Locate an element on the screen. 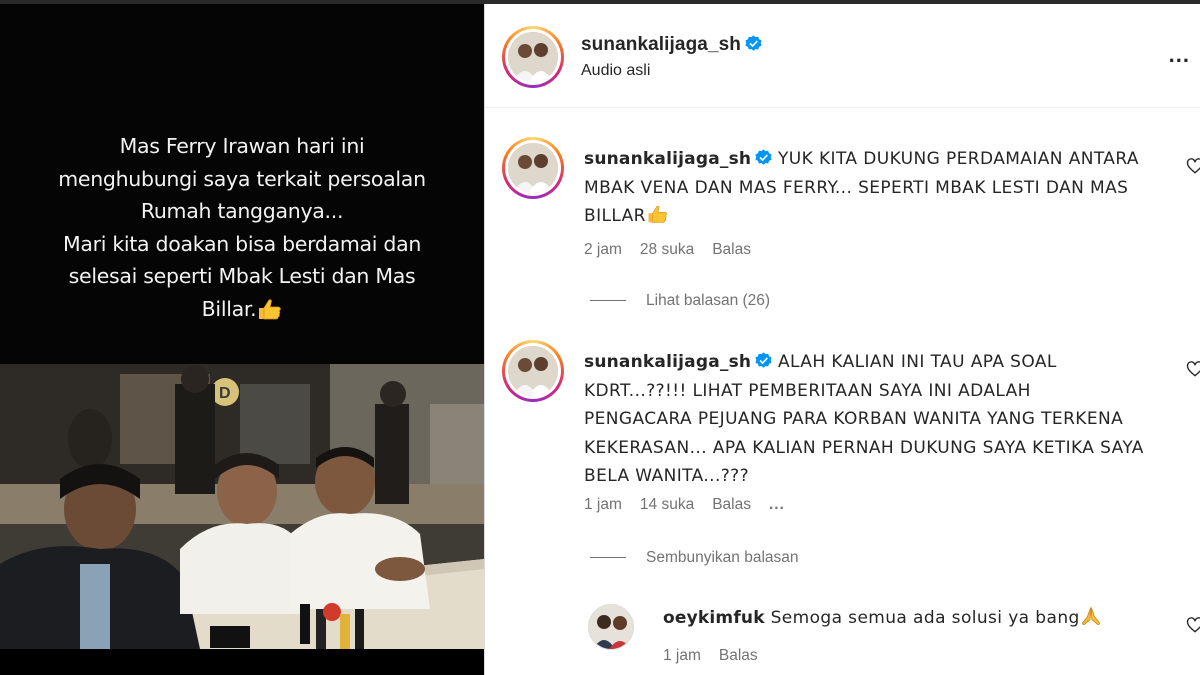  audio-label: Audio asli is located at coordinates (615, 71).